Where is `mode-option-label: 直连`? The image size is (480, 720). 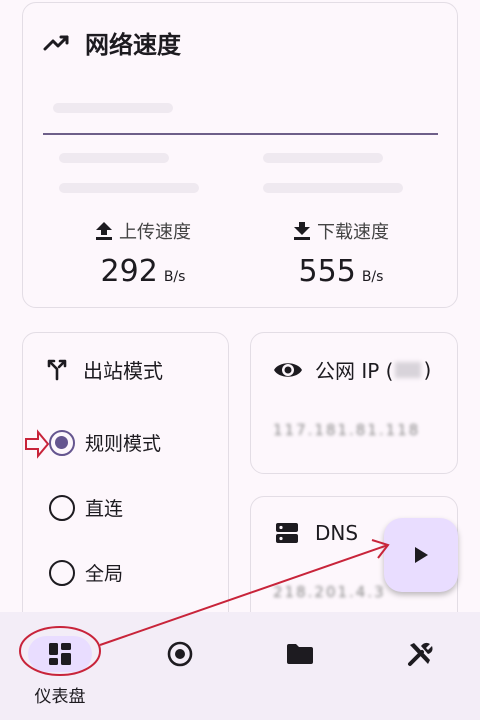
mode-option-label: 直连 is located at coordinates (104, 509).